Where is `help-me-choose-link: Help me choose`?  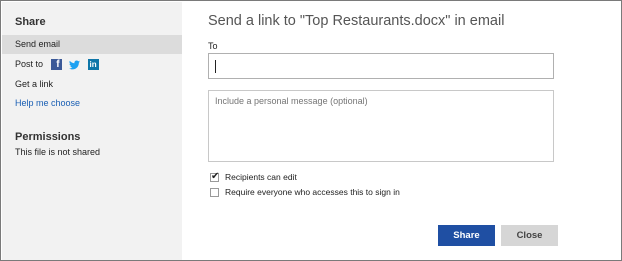
help-me-choose-link: Help me choose is located at coordinates (92, 103).